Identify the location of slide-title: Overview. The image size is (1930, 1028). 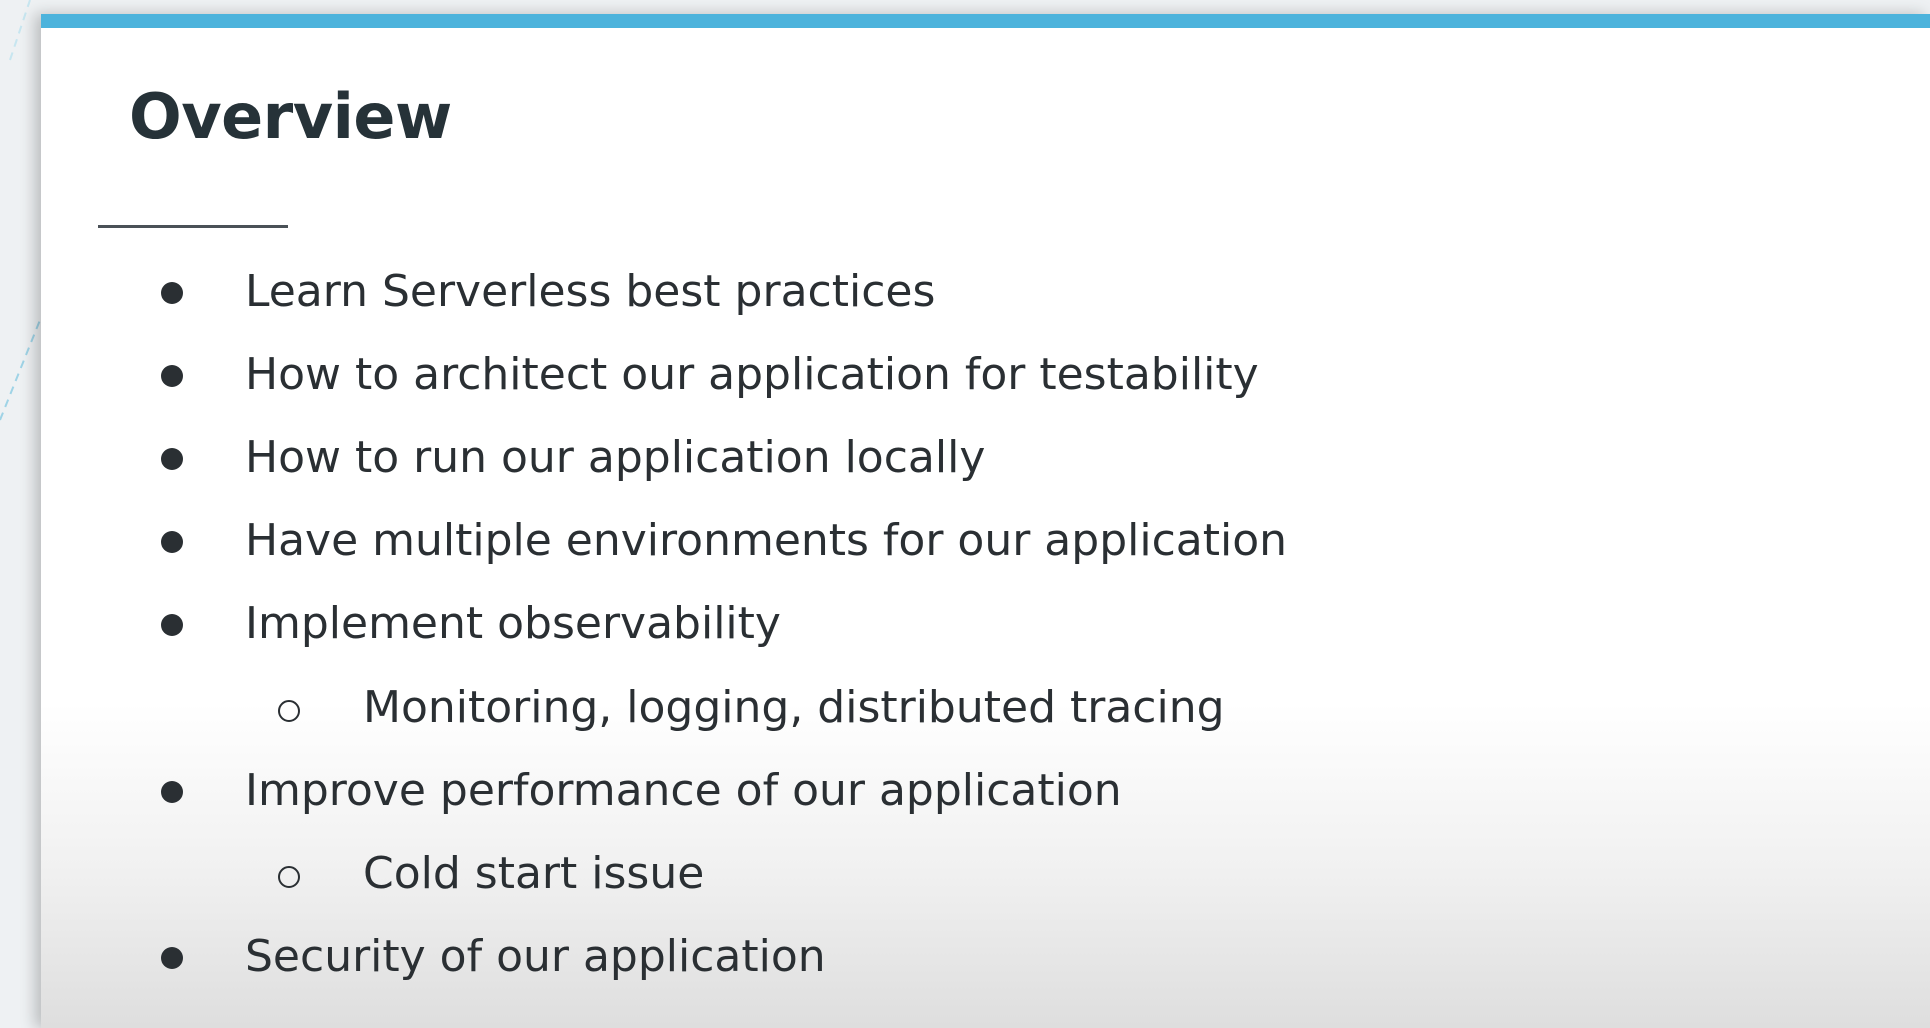
(290, 116).